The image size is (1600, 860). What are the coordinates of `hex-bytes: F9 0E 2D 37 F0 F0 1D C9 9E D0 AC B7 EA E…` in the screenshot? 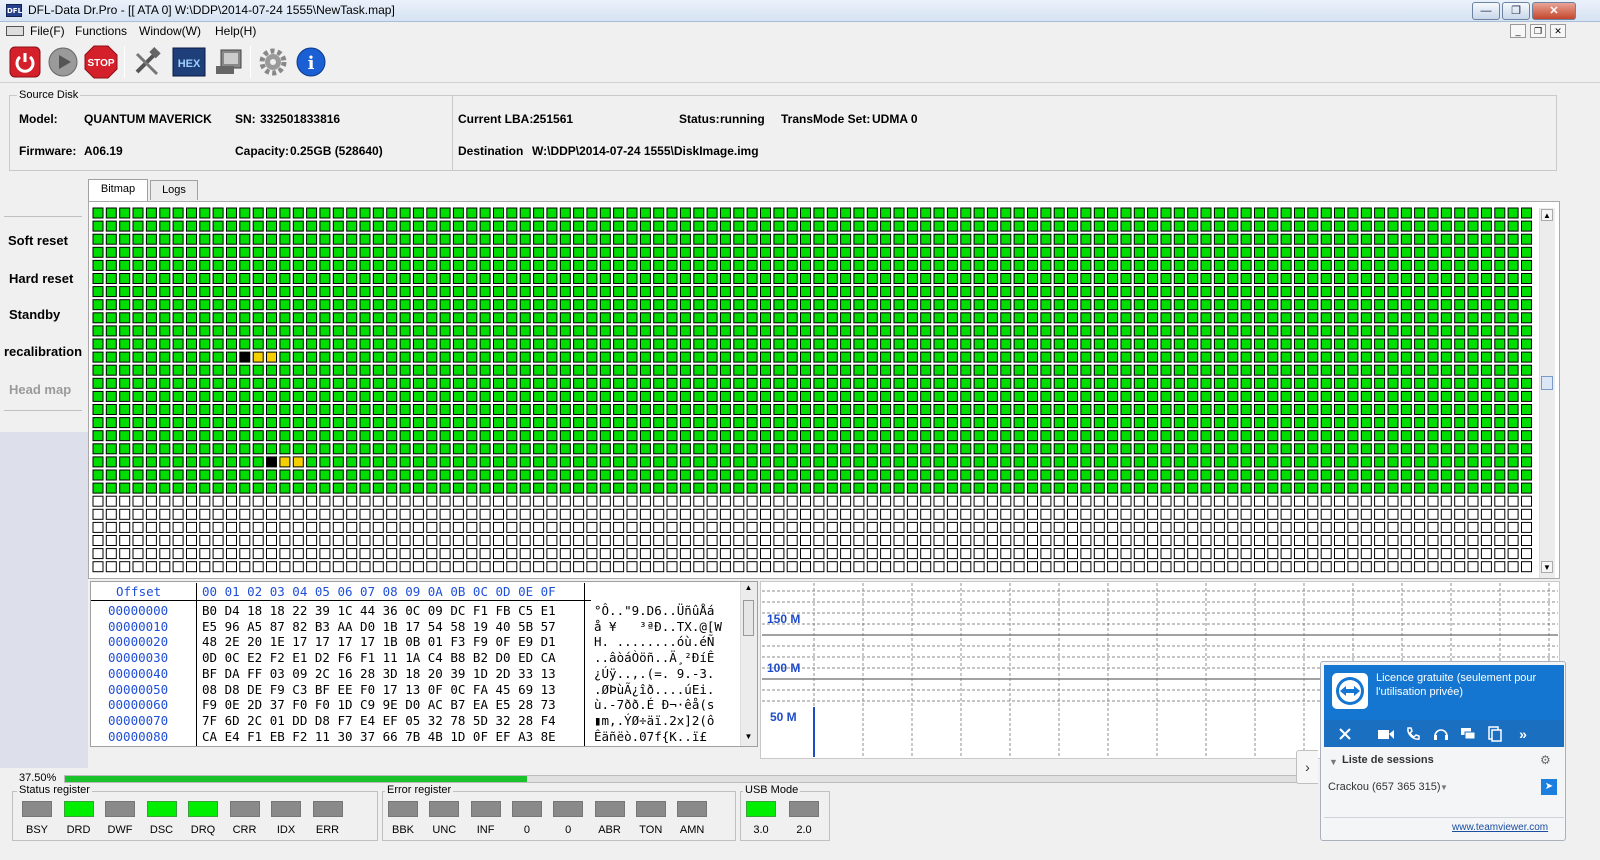 It's located at (379, 704).